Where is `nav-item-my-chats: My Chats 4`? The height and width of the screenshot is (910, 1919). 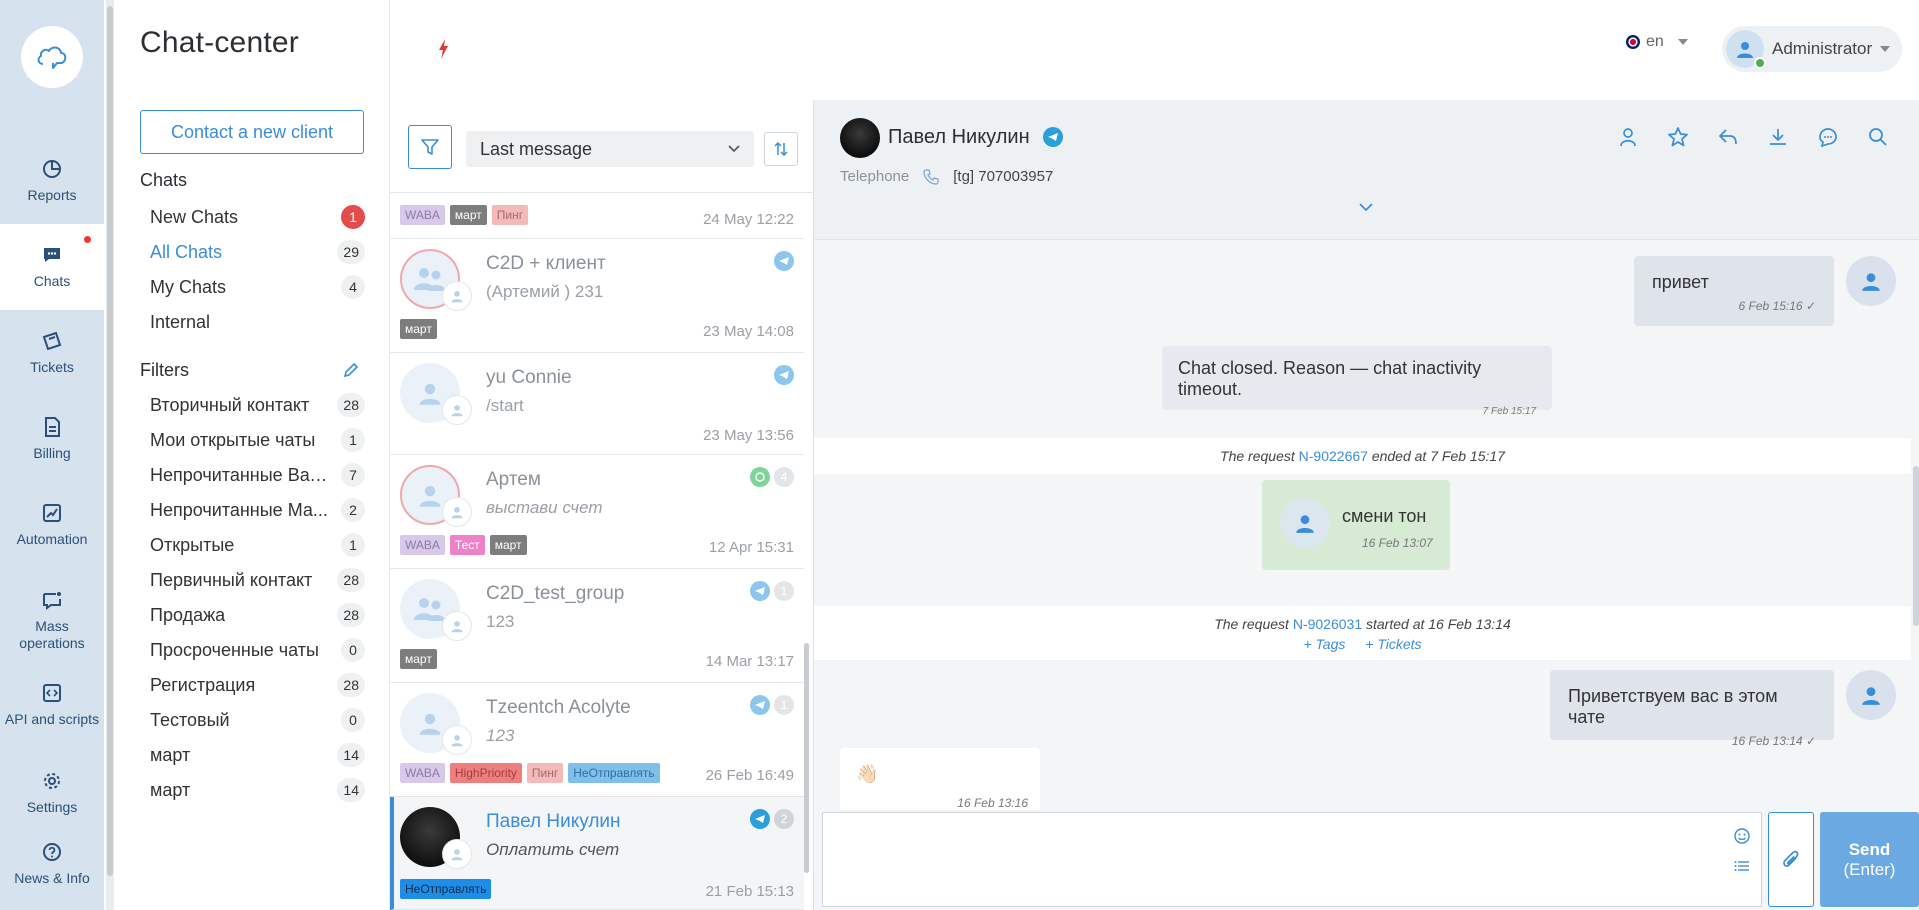 nav-item-my-chats: My Chats 4 is located at coordinates (257, 287).